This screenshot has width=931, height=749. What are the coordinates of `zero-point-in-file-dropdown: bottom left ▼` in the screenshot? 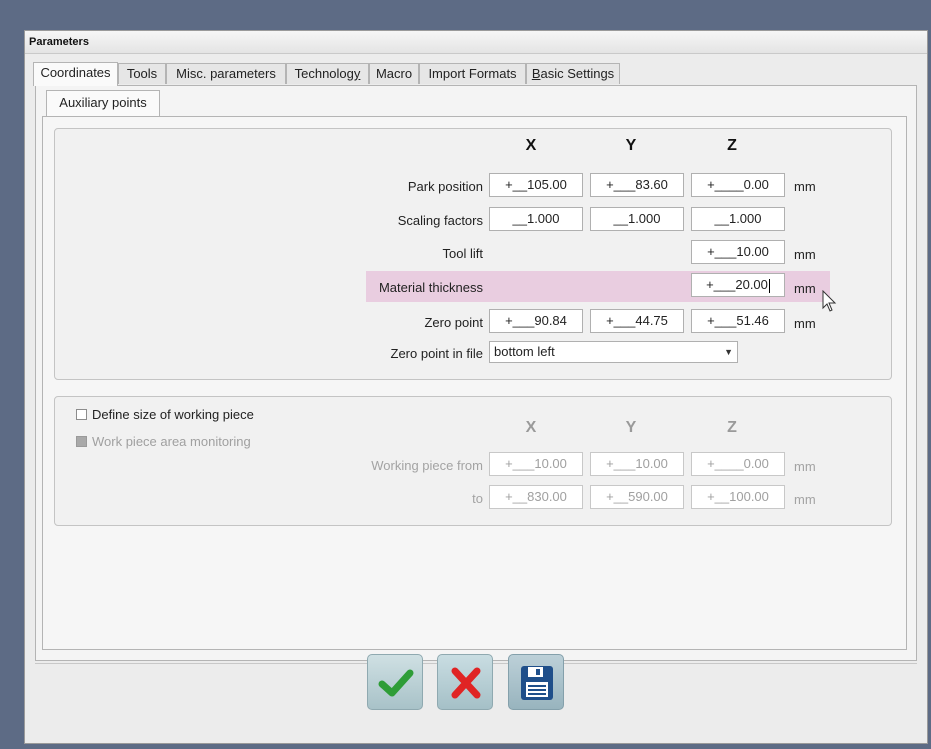 It's located at (613, 352).